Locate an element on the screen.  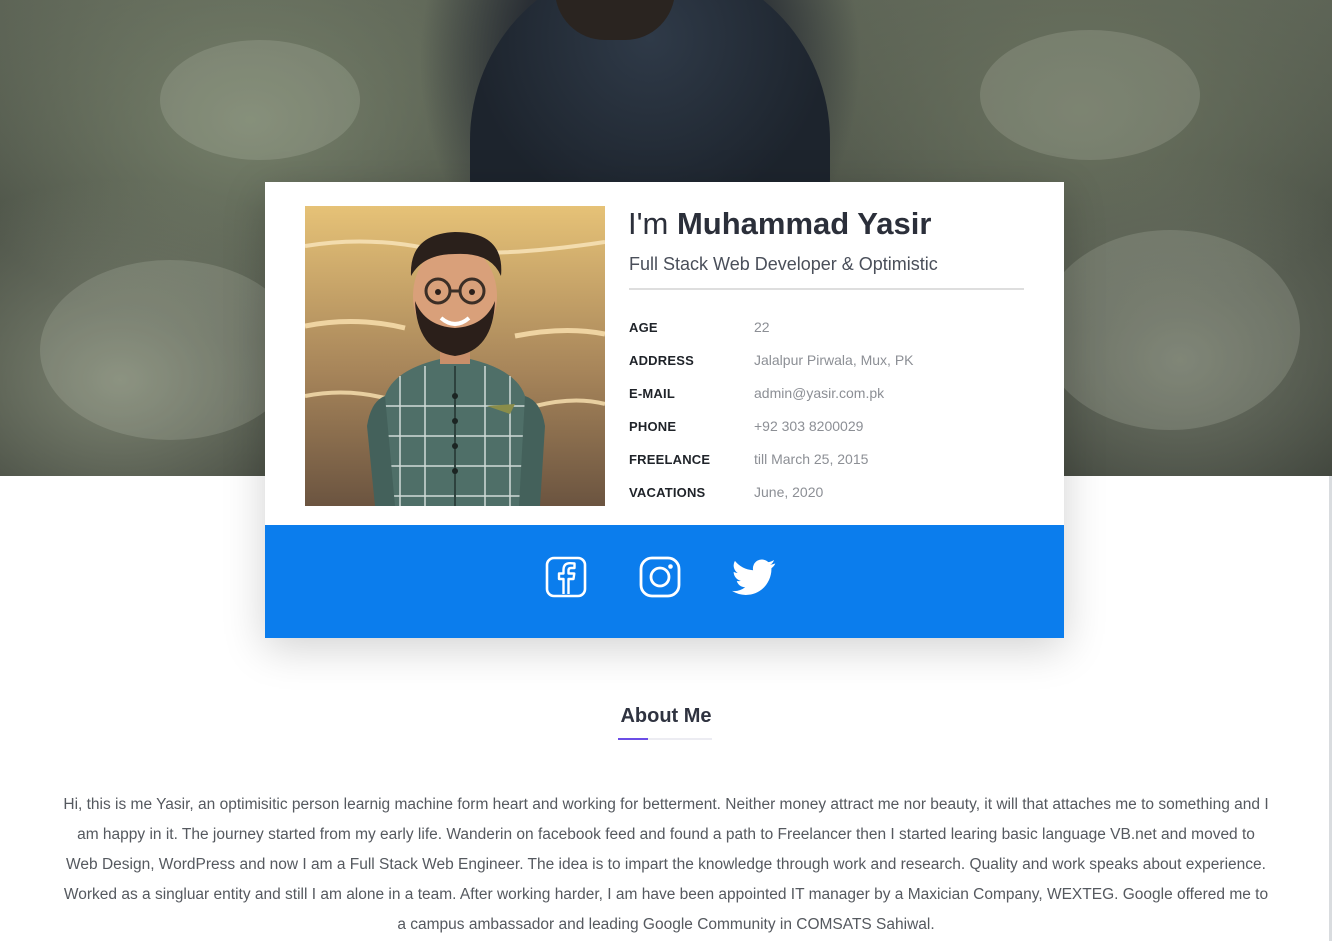
detail-row-freelance: FREELANCE till March 25, 2015 is located at coordinates (829, 464).